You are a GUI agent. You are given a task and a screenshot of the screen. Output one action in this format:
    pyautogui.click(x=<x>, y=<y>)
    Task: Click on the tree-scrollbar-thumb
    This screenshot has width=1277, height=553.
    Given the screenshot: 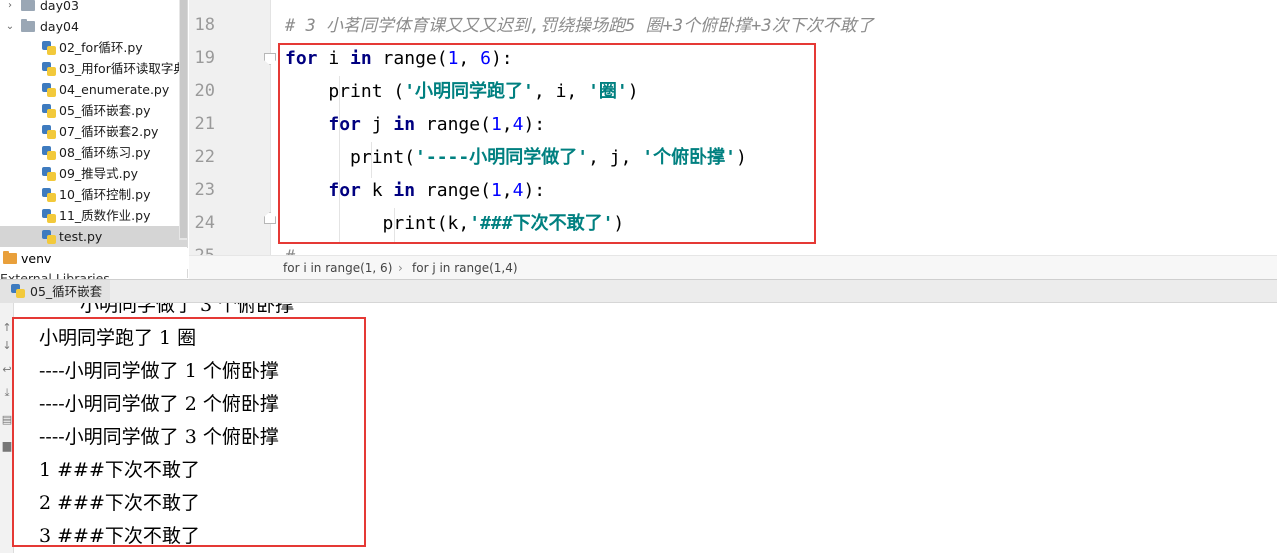 What is the action you would take?
    pyautogui.click(x=183, y=119)
    